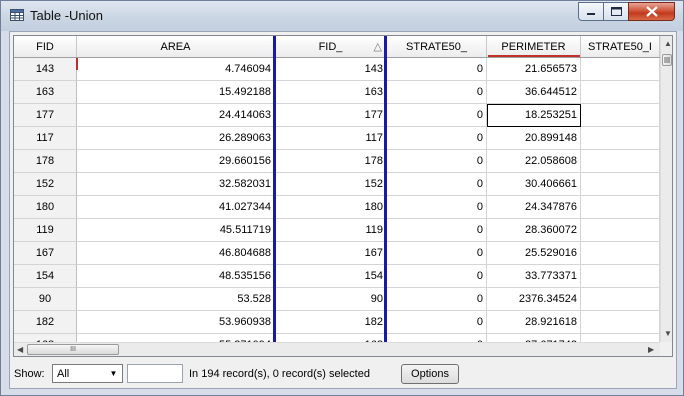  Describe the element at coordinates (534, 253) in the screenshot. I see `cell-perimeter: 25.529016` at that location.